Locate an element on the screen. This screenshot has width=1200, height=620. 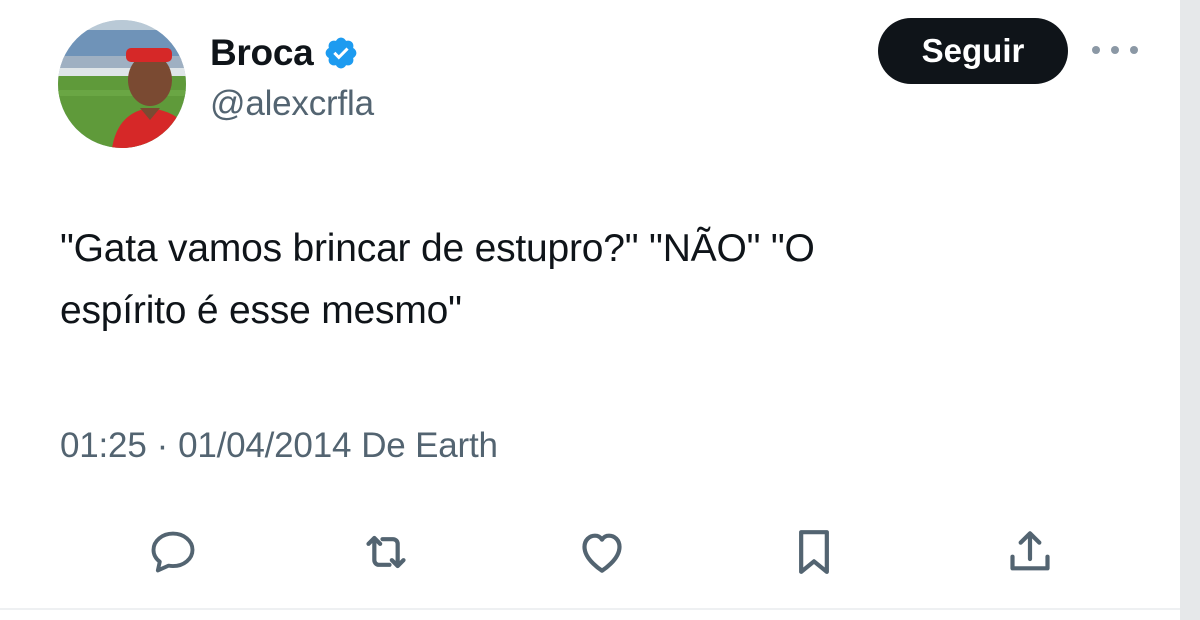
share-icon is located at coordinates (1030, 551).